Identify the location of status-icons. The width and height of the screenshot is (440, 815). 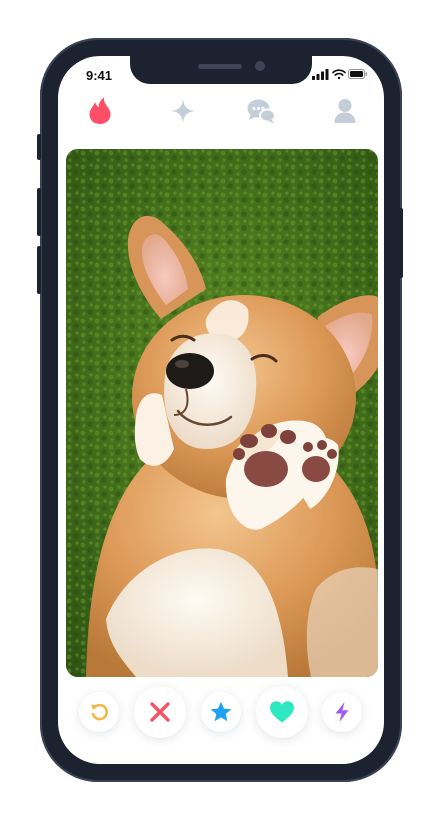
(340, 74).